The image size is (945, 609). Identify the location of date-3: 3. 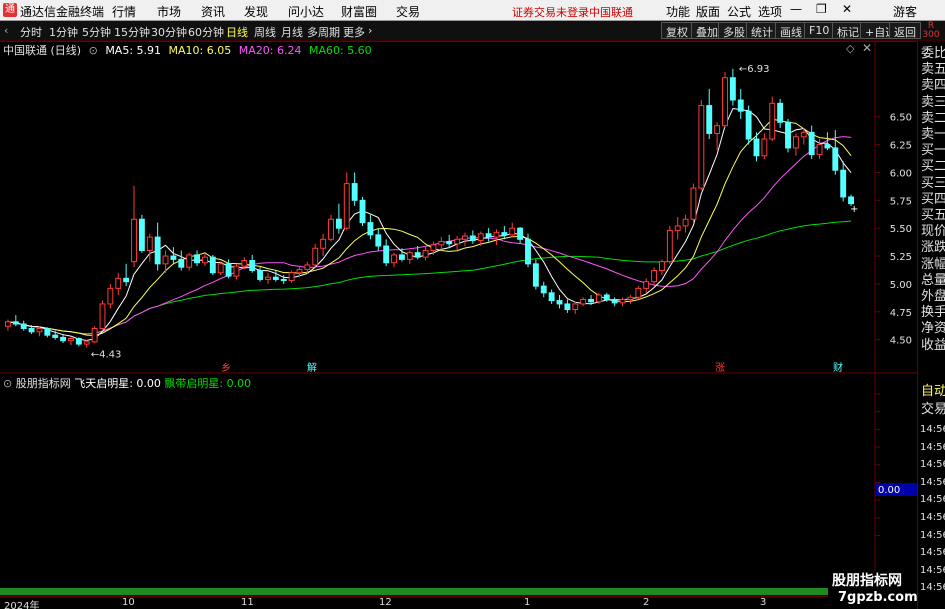
(763, 602).